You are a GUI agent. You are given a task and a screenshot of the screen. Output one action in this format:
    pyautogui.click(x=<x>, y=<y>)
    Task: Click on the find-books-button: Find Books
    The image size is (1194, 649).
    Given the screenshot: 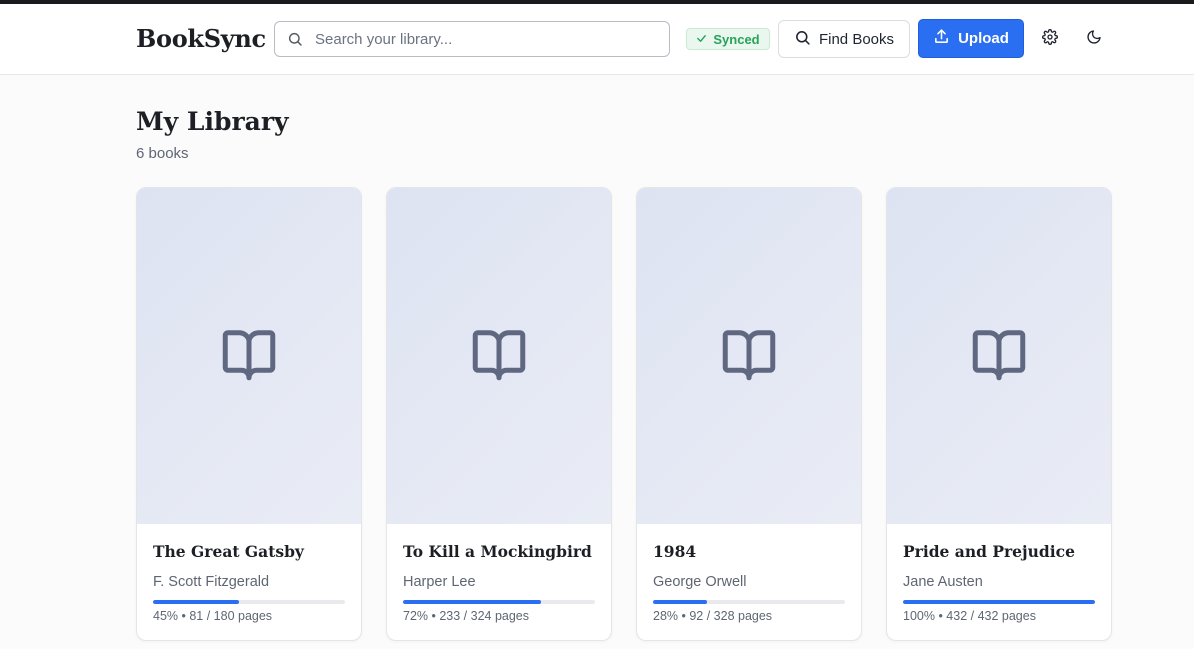 What is the action you would take?
    pyautogui.click(x=844, y=39)
    